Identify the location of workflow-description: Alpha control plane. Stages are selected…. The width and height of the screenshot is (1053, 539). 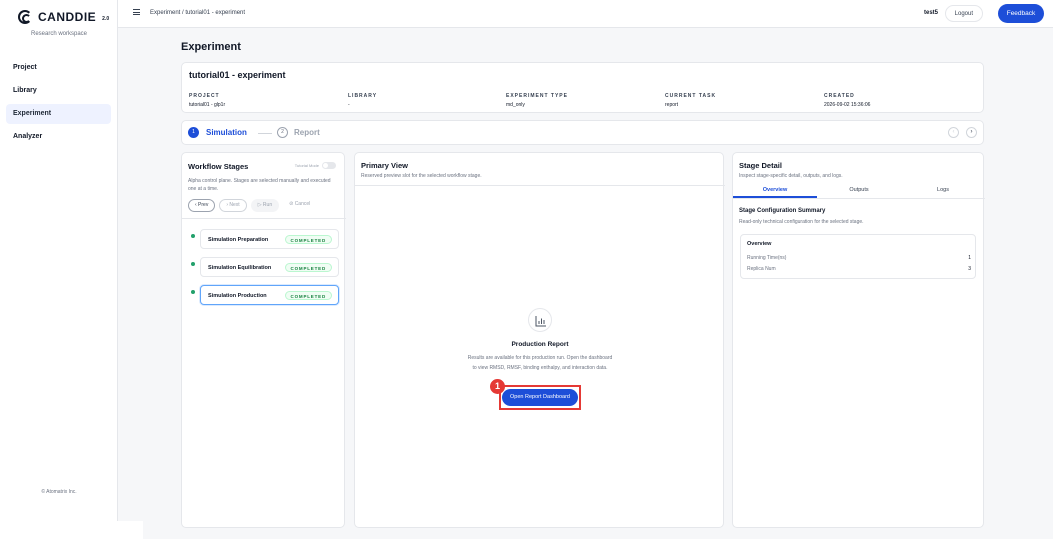
(259, 185).